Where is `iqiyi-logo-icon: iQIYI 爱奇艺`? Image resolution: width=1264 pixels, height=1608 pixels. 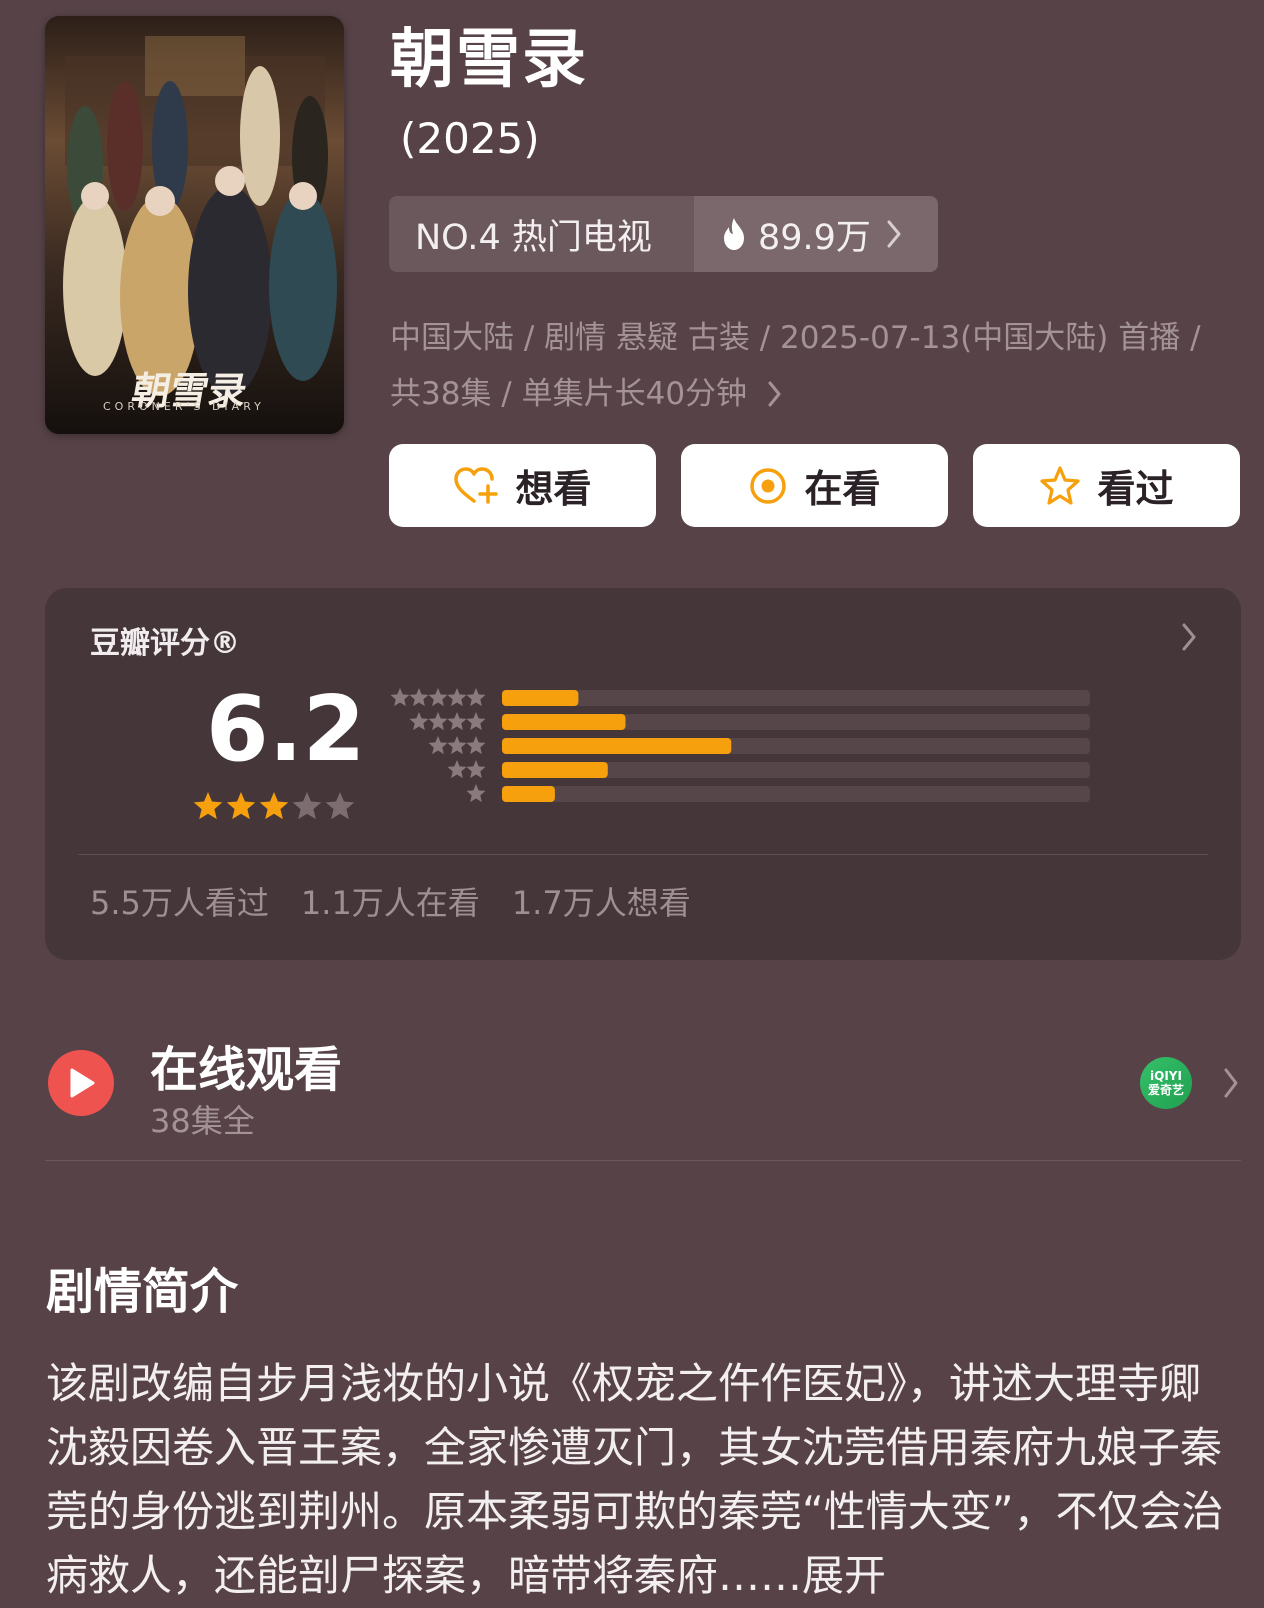
iqiyi-logo-icon: iQIYI 爱奇艺 is located at coordinates (1166, 1083).